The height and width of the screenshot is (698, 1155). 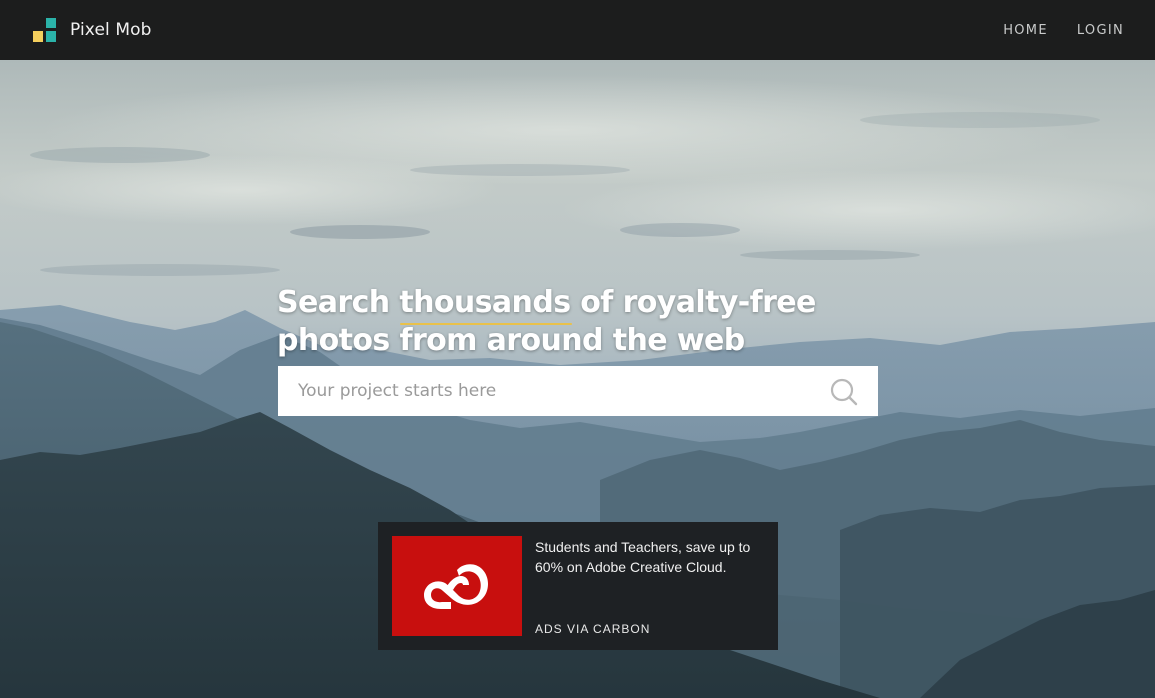 What do you see at coordinates (1063, 30) in the screenshot?
I see `main-nav: HOME LOGIN` at bounding box center [1063, 30].